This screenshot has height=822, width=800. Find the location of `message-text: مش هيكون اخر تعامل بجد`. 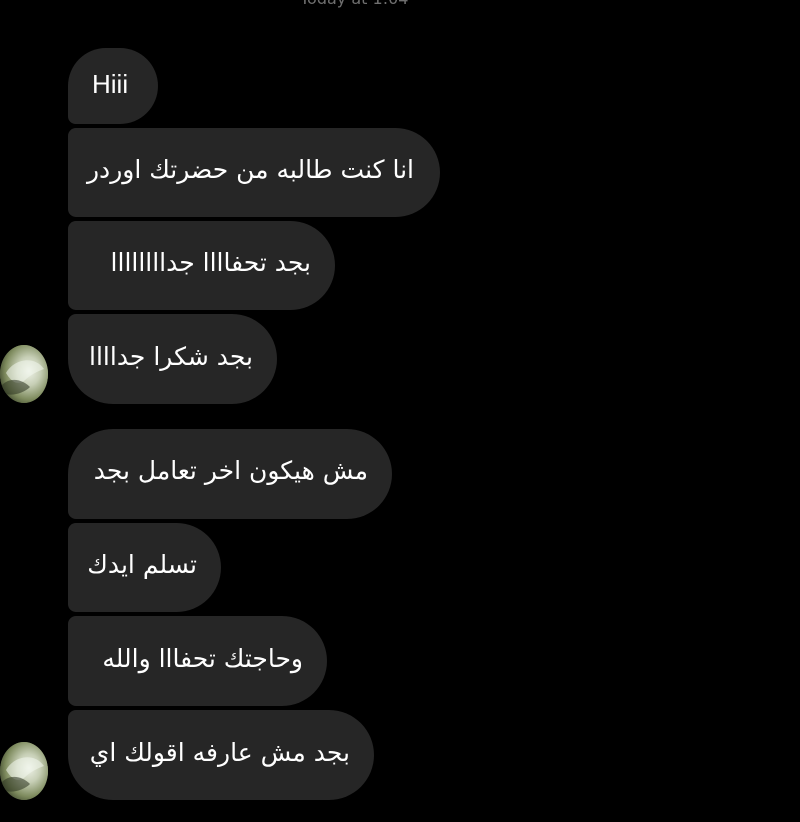

message-text: مش هيكون اخر تعامل بجد is located at coordinates (230, 470).